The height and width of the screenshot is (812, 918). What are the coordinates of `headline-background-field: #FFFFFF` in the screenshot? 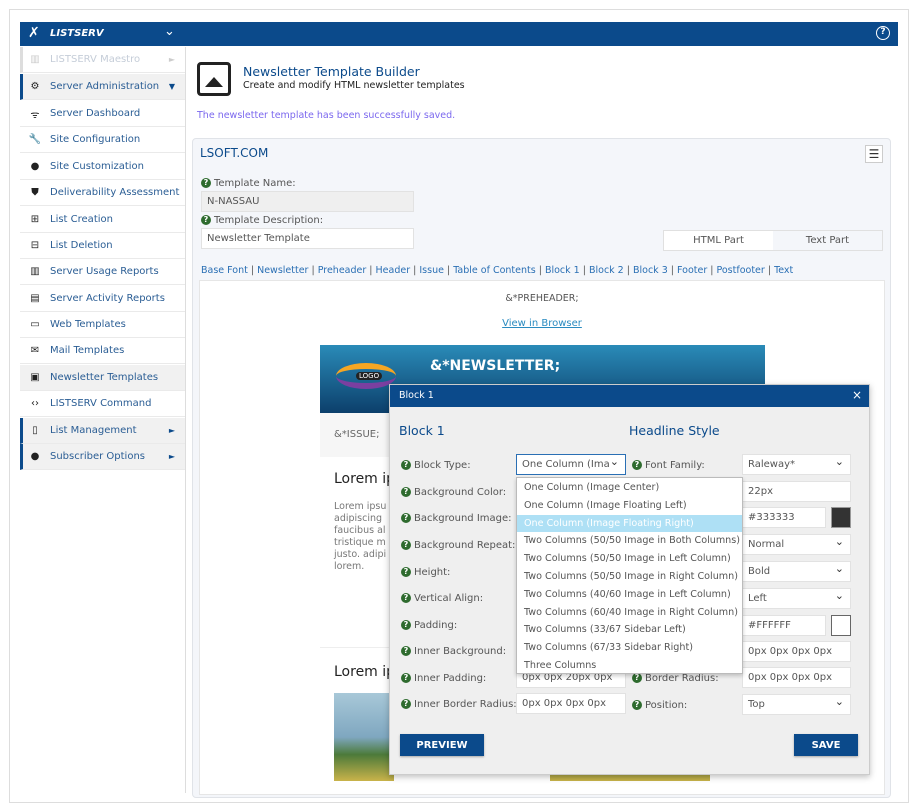 It's located at (784, 625).